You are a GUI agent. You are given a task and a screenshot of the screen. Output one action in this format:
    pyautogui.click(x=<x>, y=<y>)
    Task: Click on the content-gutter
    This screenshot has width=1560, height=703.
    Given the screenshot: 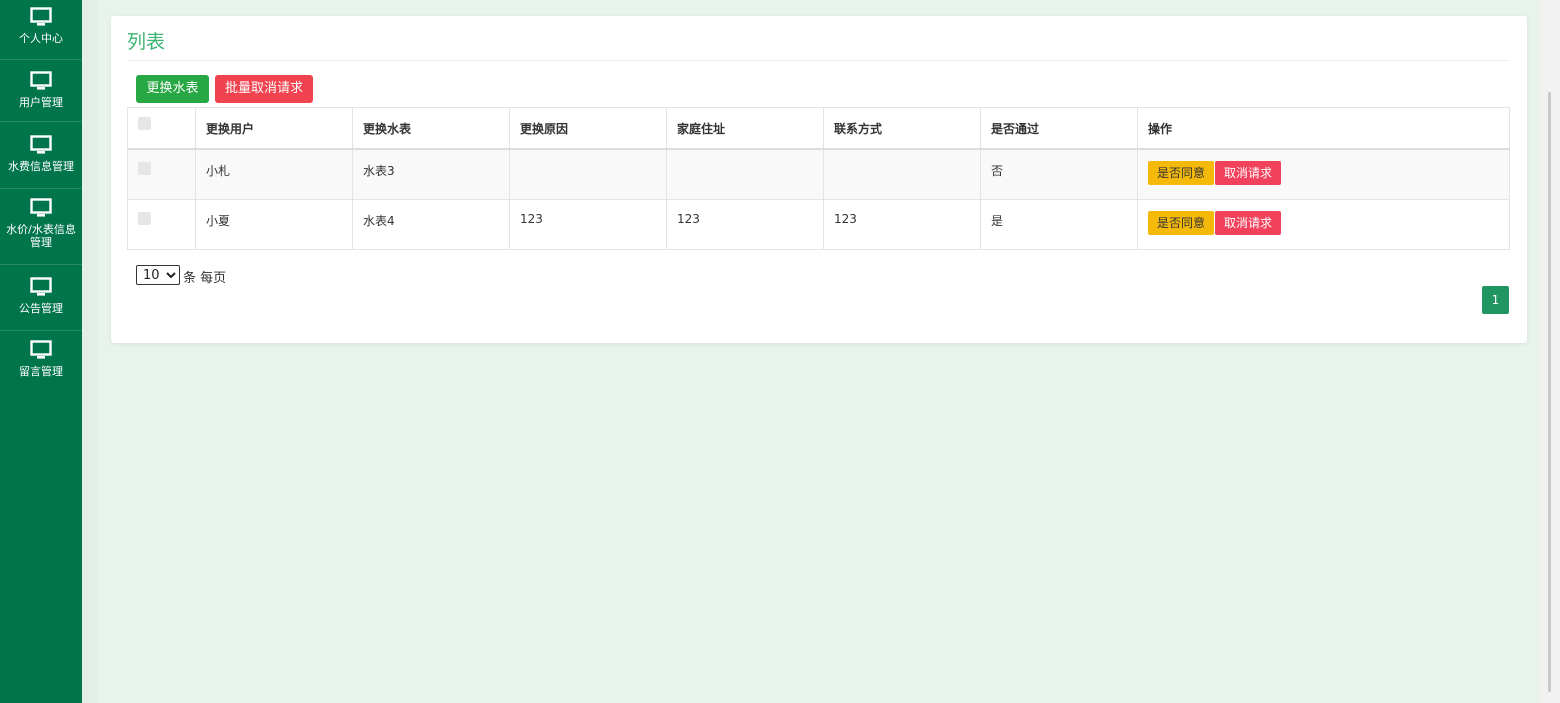 What is the action you would take?
    pyautogui.click(x=90, y=351)
    